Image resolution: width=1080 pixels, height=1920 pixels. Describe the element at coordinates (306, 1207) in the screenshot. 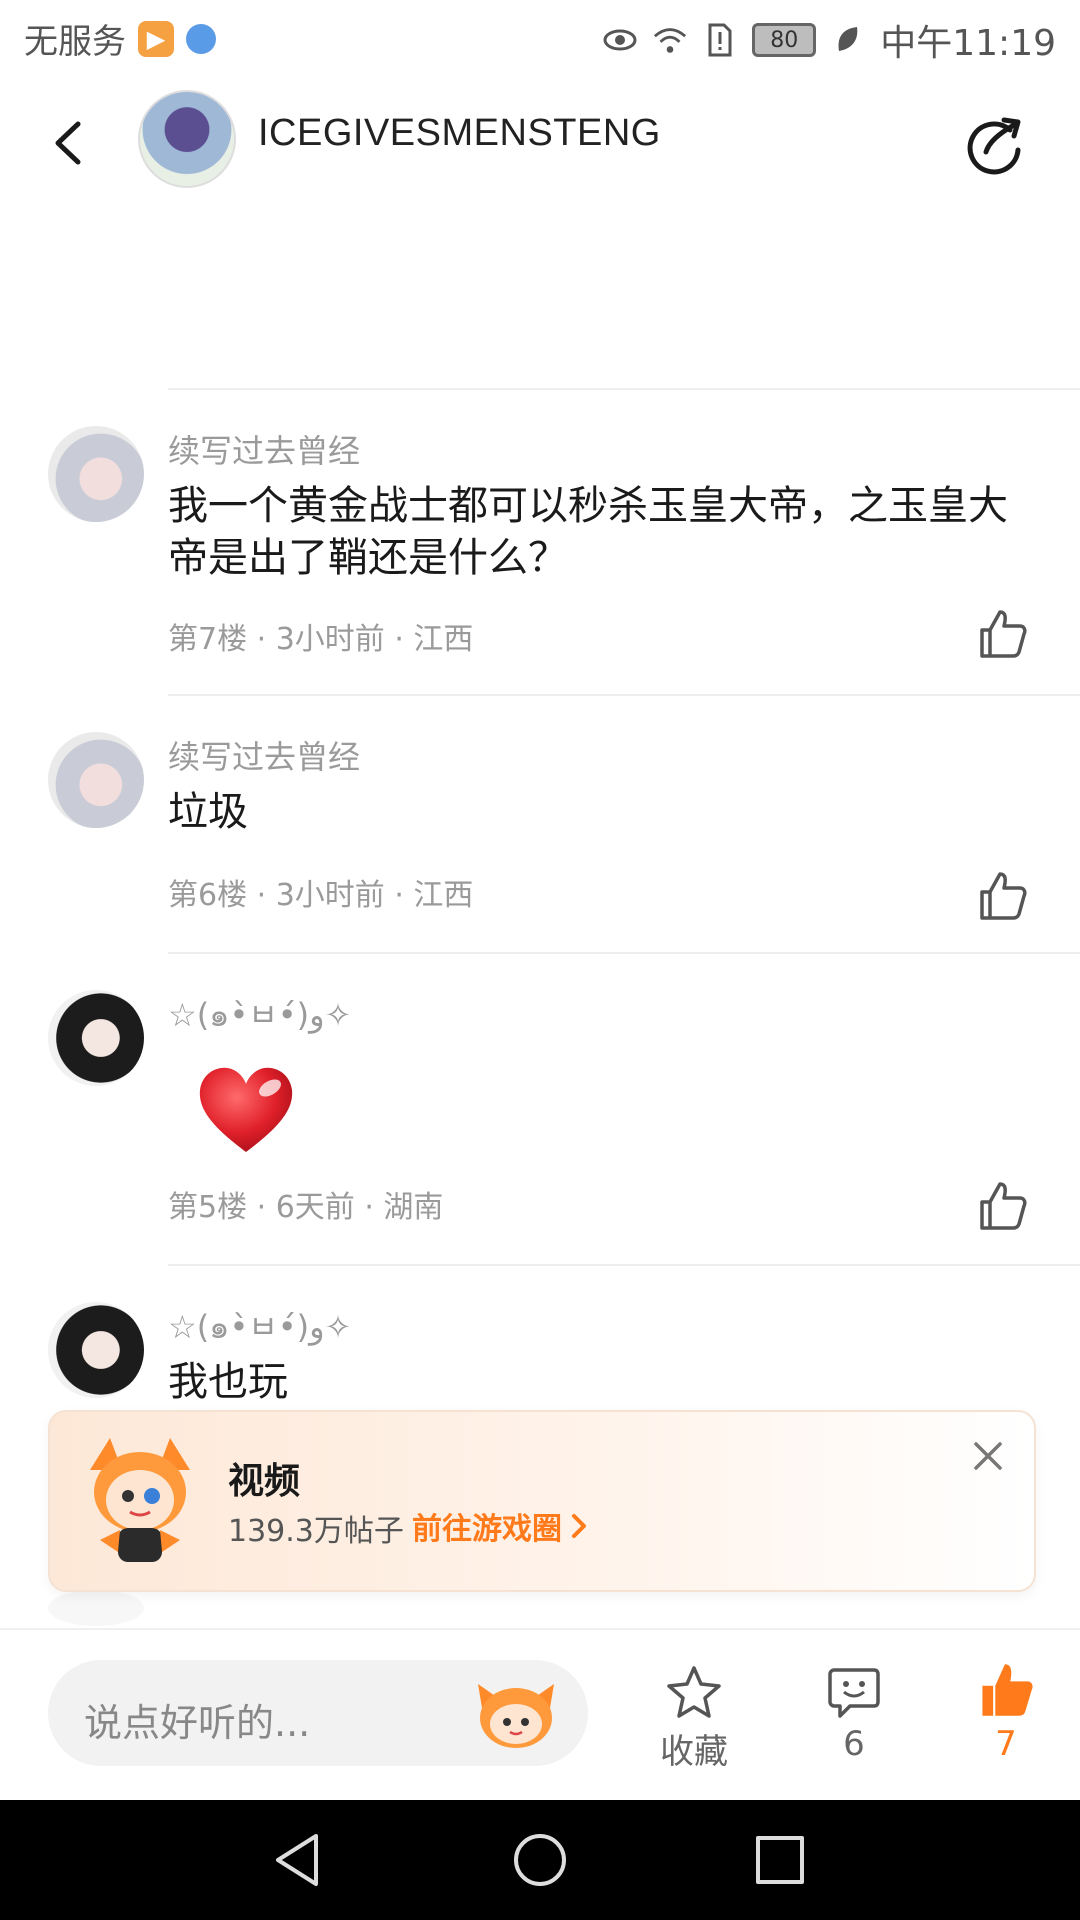

I see `comment-meta: 第5楼 · 6天前 · 湖南` at that location.